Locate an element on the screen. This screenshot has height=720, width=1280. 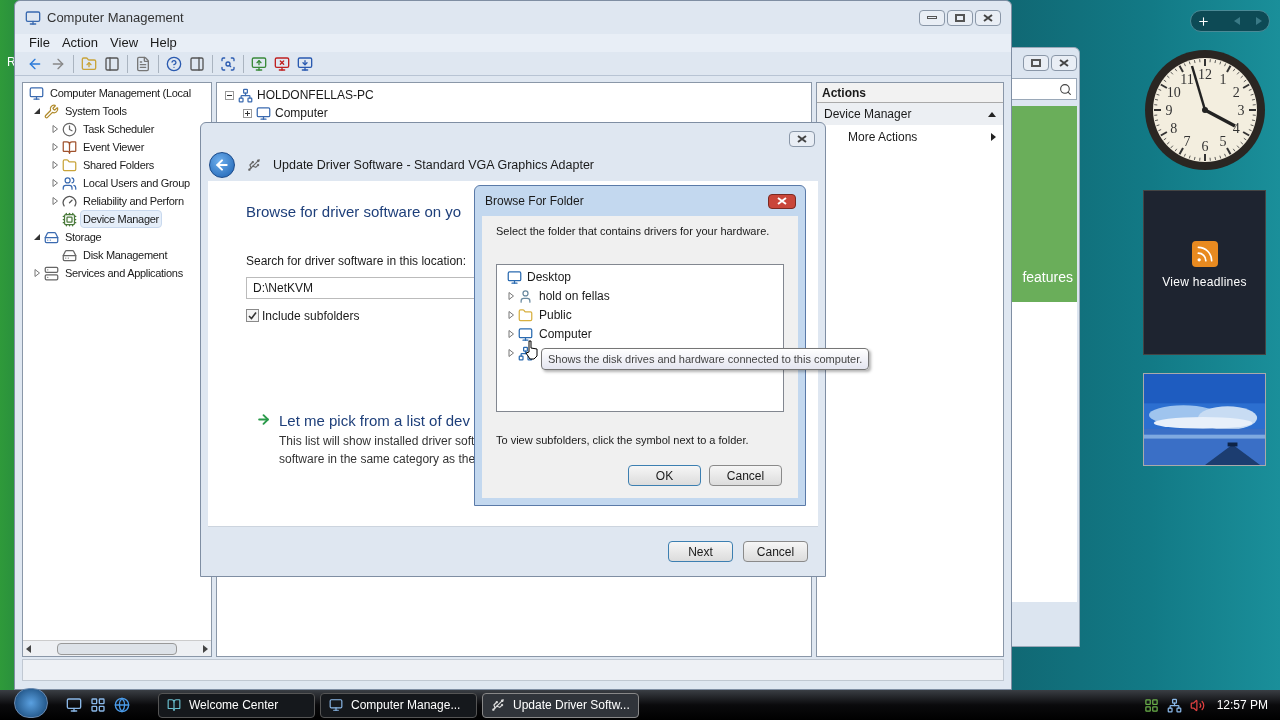
tree-item: Storage is located at coordinates (83, 237).